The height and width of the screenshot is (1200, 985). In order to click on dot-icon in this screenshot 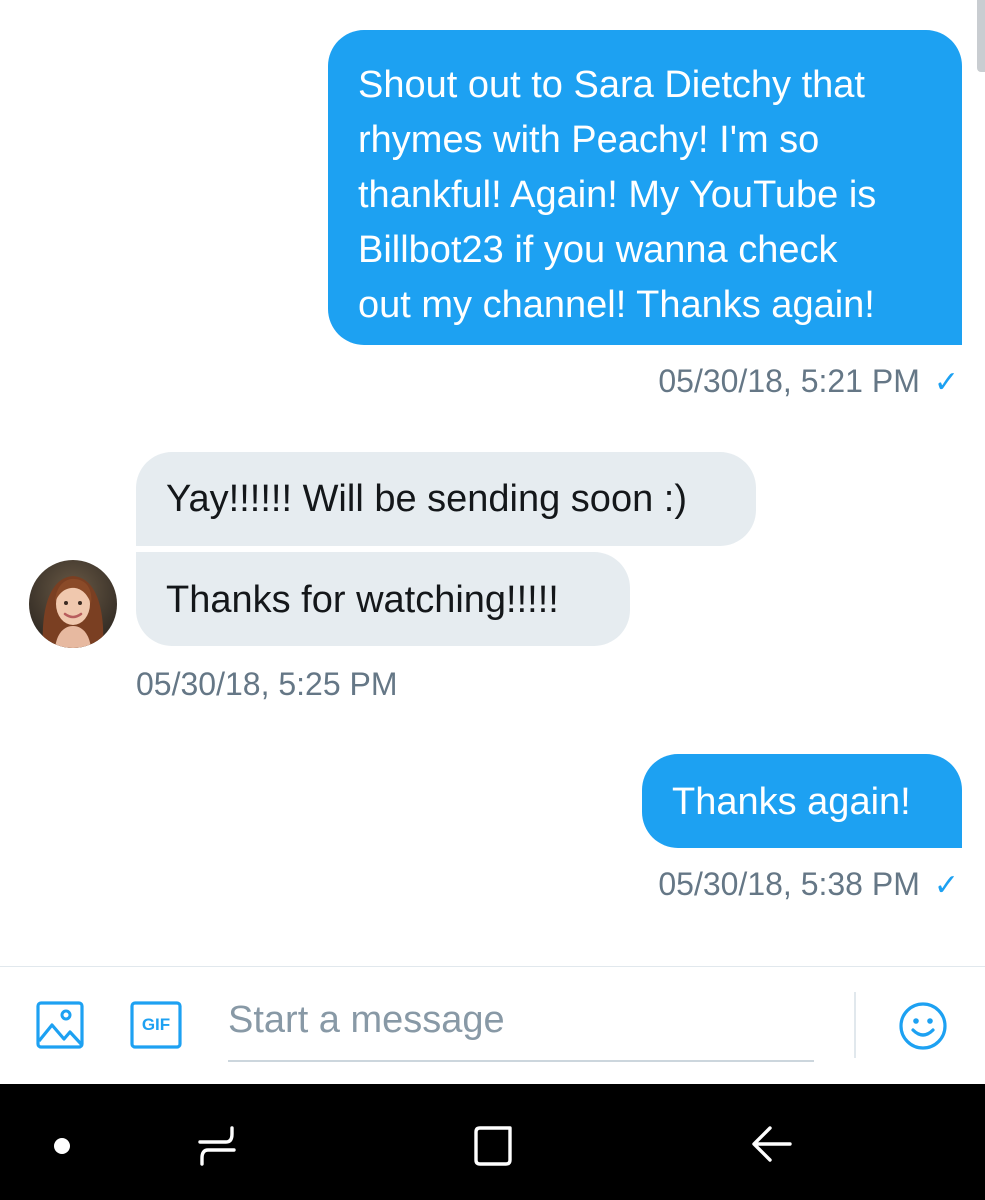, I will do `click(62, 1146)`.